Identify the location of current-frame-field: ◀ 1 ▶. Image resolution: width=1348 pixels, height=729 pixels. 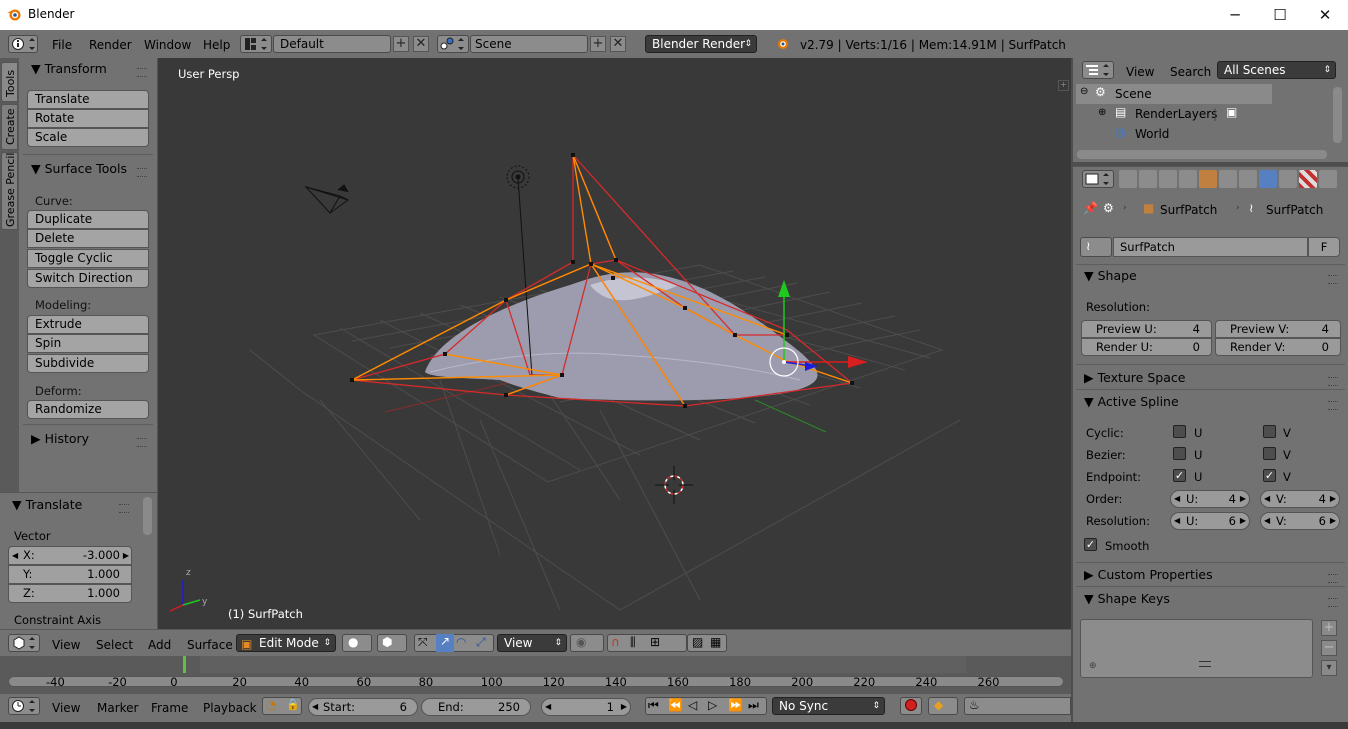
(586, 707).